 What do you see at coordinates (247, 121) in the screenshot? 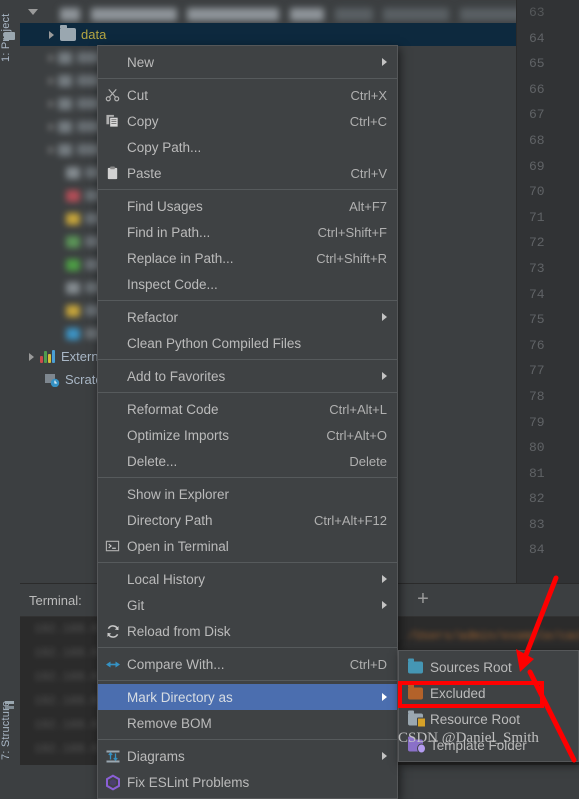
I see `menu-item-copy: Copy Ctrl+C` at bounding box center [247, 121].